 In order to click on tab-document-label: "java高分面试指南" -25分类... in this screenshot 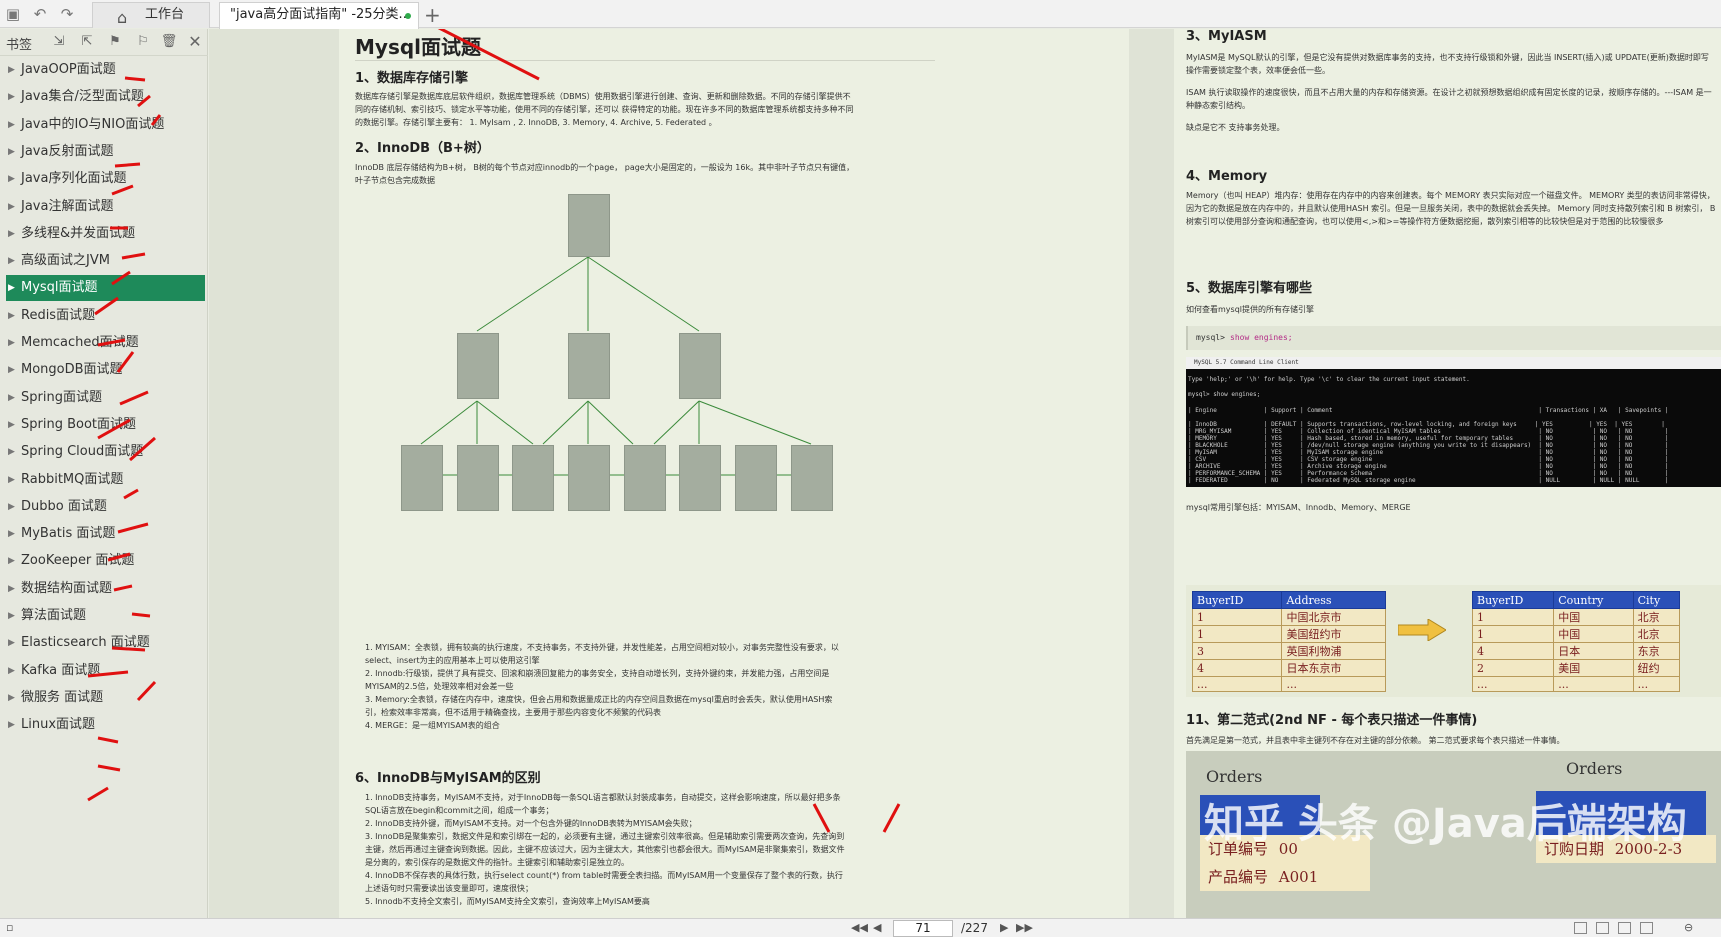, I will do `click(320, 14)`.